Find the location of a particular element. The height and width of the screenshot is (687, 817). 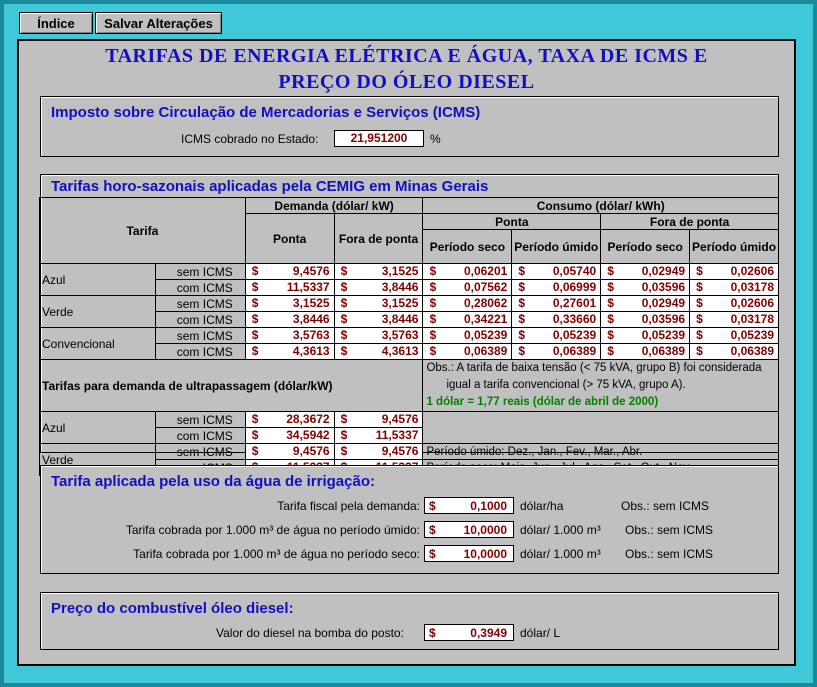

icms-input: 21,951200 is located at coordinates (379, 138).